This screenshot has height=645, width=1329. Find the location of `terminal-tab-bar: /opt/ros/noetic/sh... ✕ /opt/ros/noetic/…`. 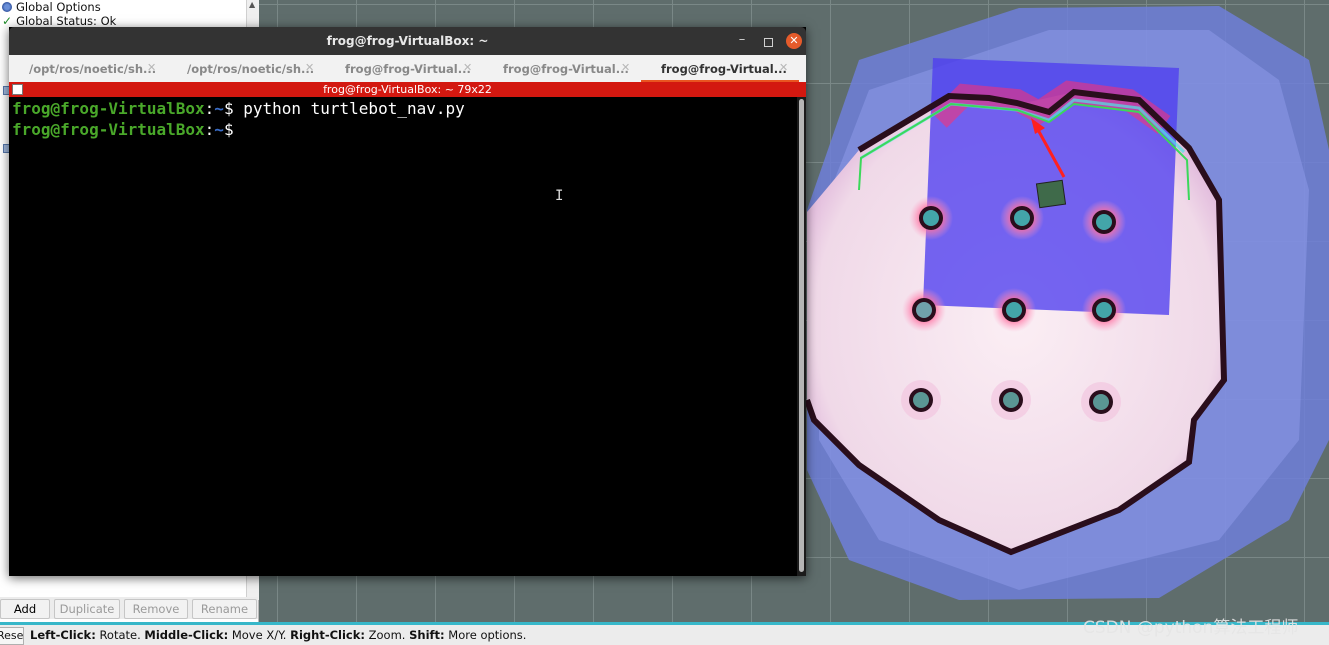

terminal-tab-bar: /opt/ros/noetic/sh... ✕ /opt/ros/noetic/… is located at coordinates (407, 69).